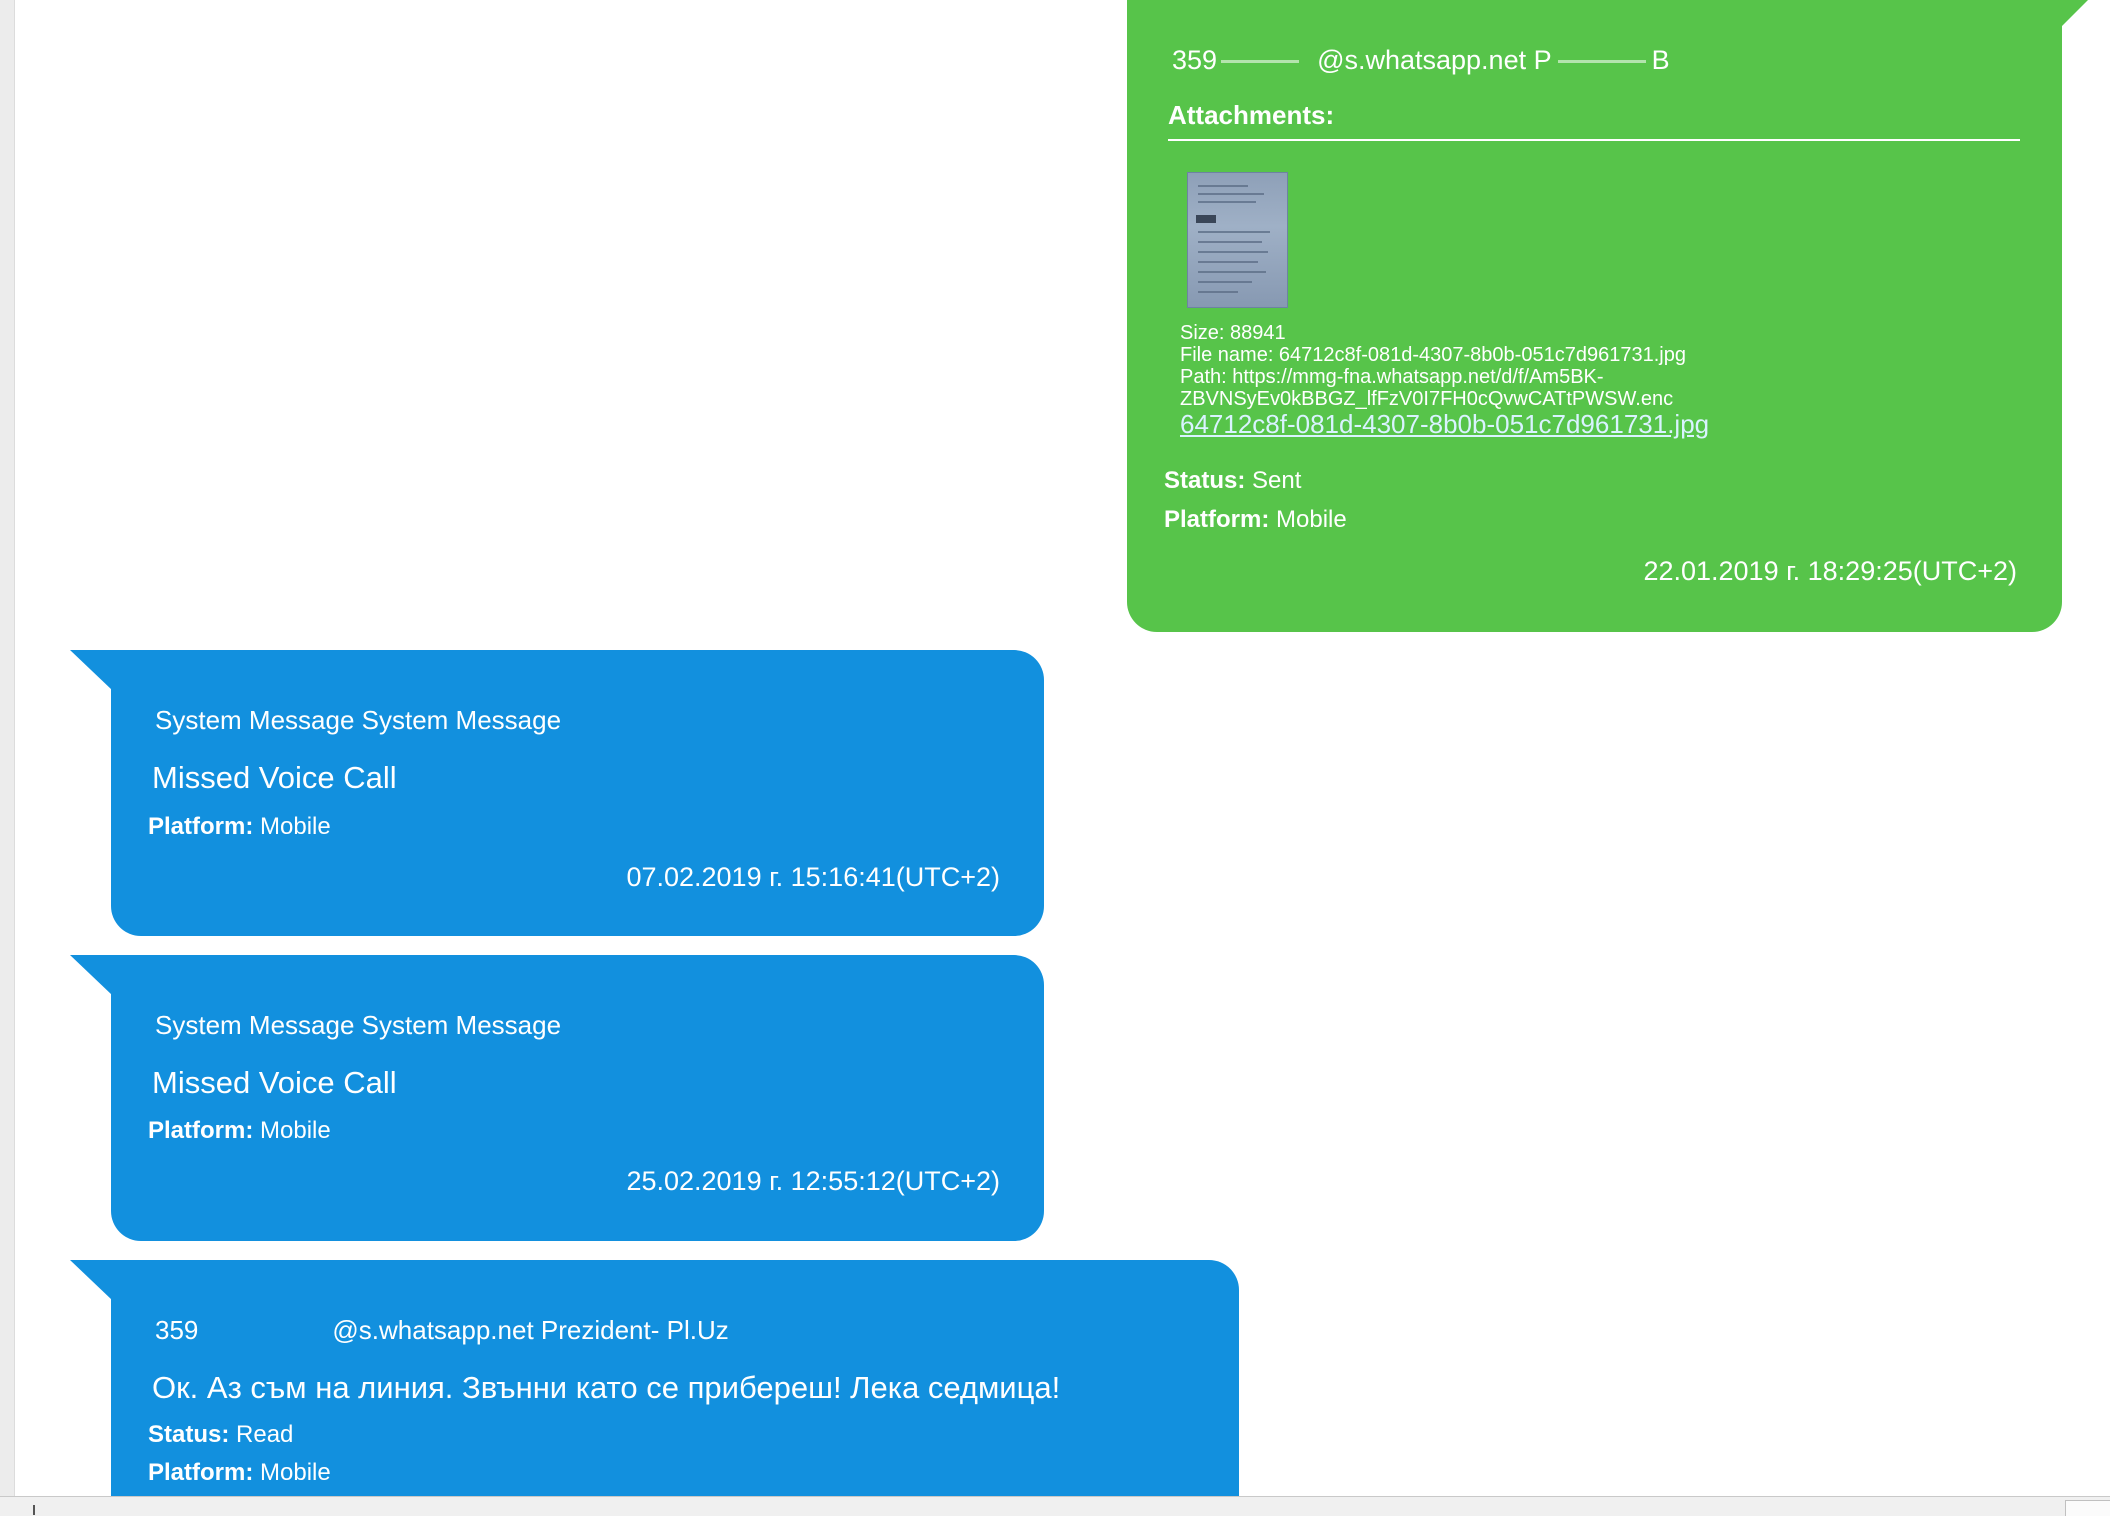 The image size is (2110, 1516). Describe the element at coordinates (1277, 480) in the screenshot. I see `status-value: Sent` at that location.